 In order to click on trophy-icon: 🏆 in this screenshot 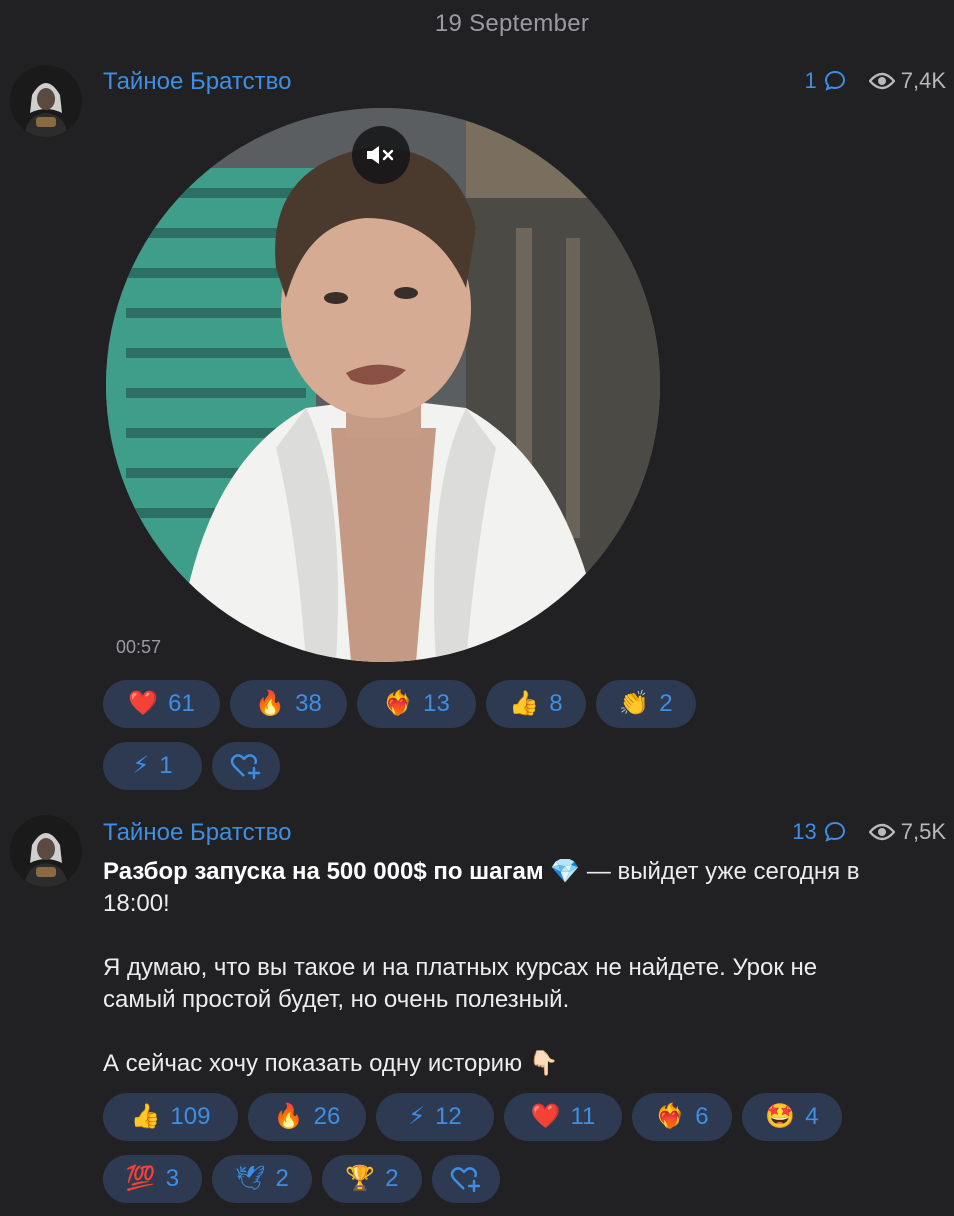, I will do `click(360, 1178)`.